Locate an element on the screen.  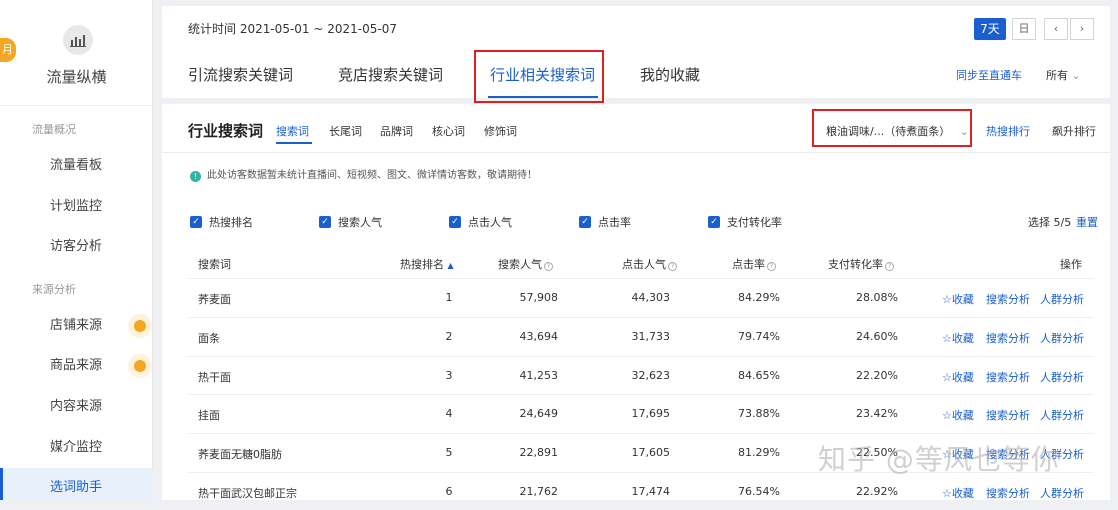
tab-competitor-keywords: 竞店搜索关键词 is located at coordinates (390, 74).